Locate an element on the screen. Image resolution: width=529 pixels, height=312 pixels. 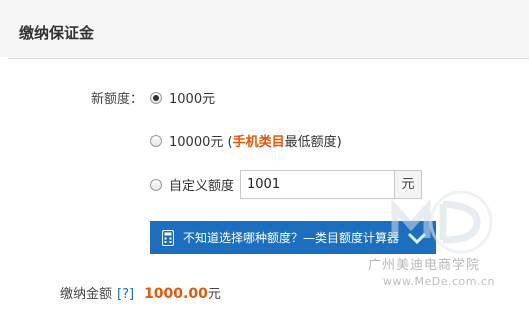
calculator-text: 不知道选择哪种额度？—类目额度计算器 is located at coordinates (291, 238).